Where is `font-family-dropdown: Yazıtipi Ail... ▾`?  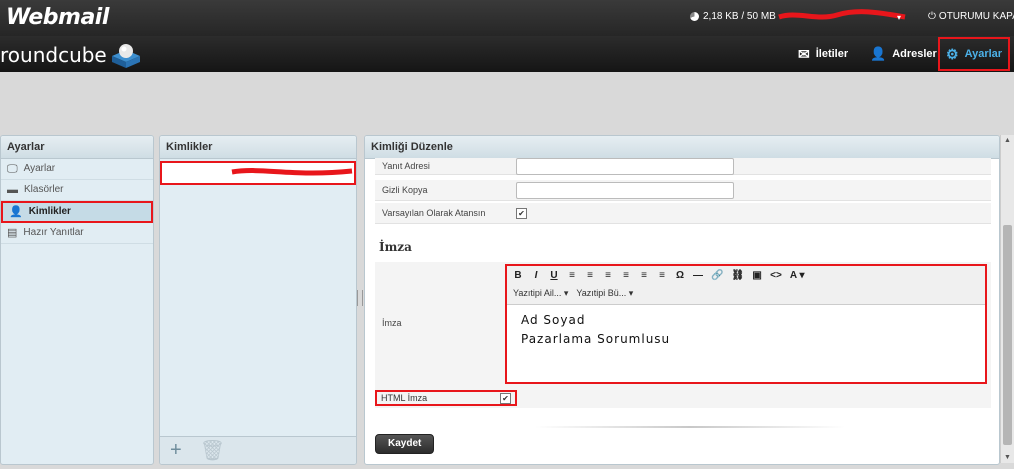
font-family-dropdown: Yazıtipi Ail... ▾ is located at coordinates (540, 293).